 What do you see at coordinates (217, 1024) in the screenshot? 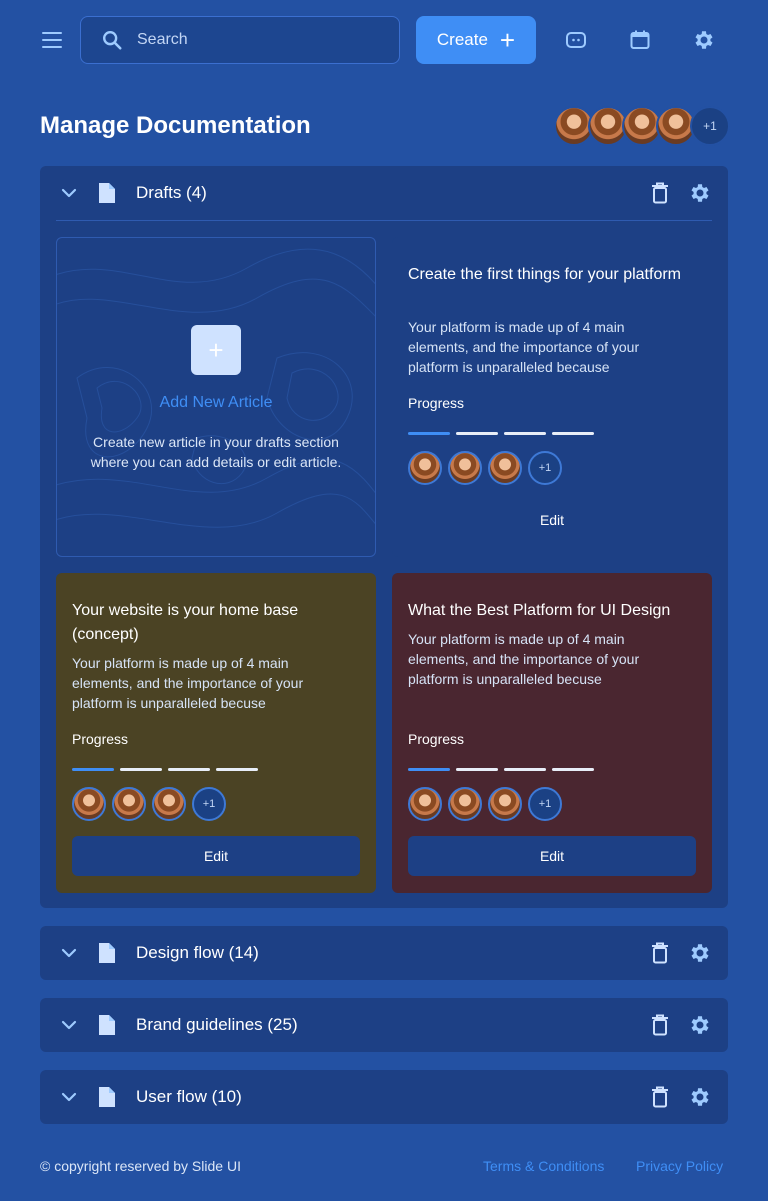
I see `section-title: Brand guidelines (25)` at bounding box center [217, 1024].